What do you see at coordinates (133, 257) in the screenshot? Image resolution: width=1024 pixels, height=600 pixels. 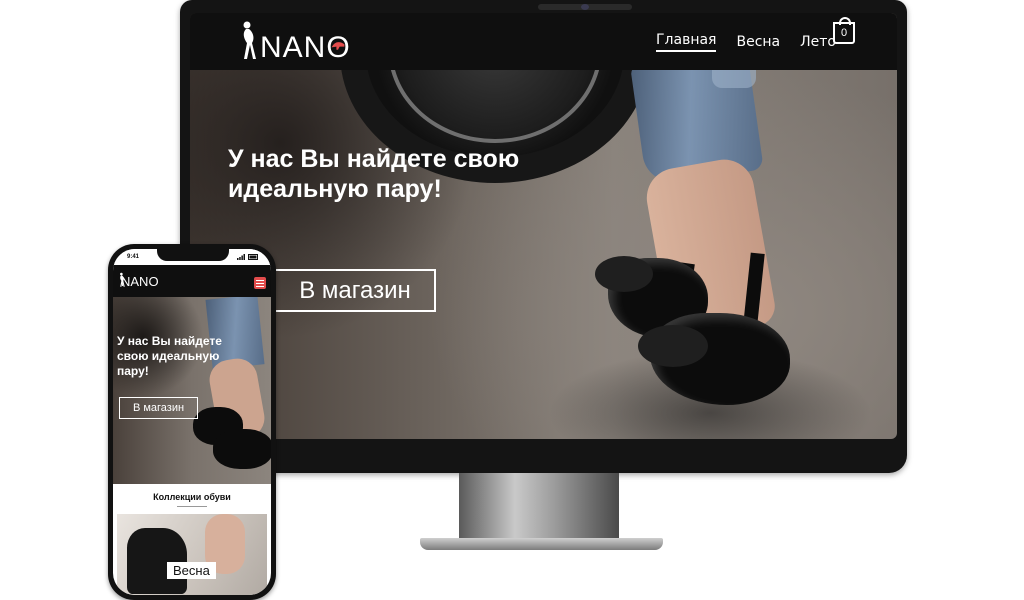 I see `status-time: 9:41` at bounding box center [133, 257].